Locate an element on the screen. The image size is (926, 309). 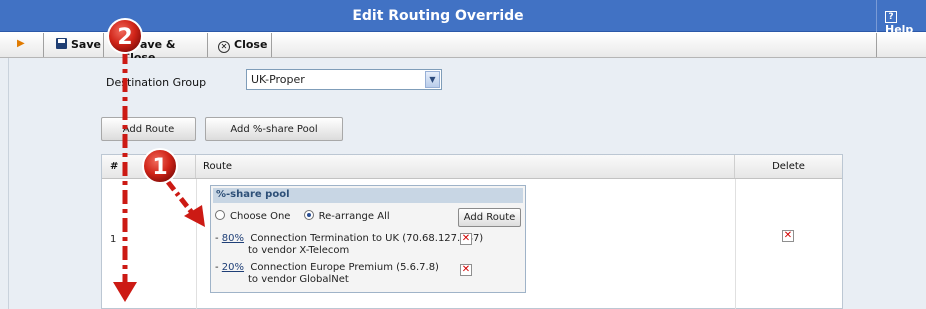
diagonal-dashed-arrow is located at coordinates (180, 198).